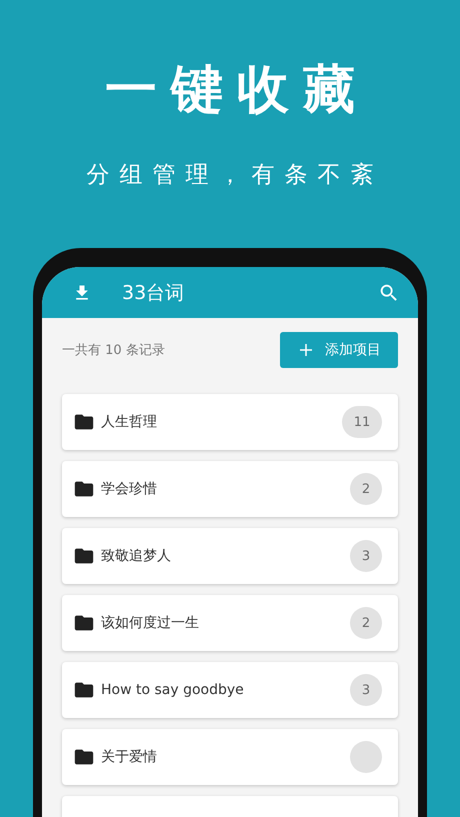  What do you see at coordinates (129, 489) in the screenshot?
I see `group-name: 学会珍惜` at bounding box center [129, 489].